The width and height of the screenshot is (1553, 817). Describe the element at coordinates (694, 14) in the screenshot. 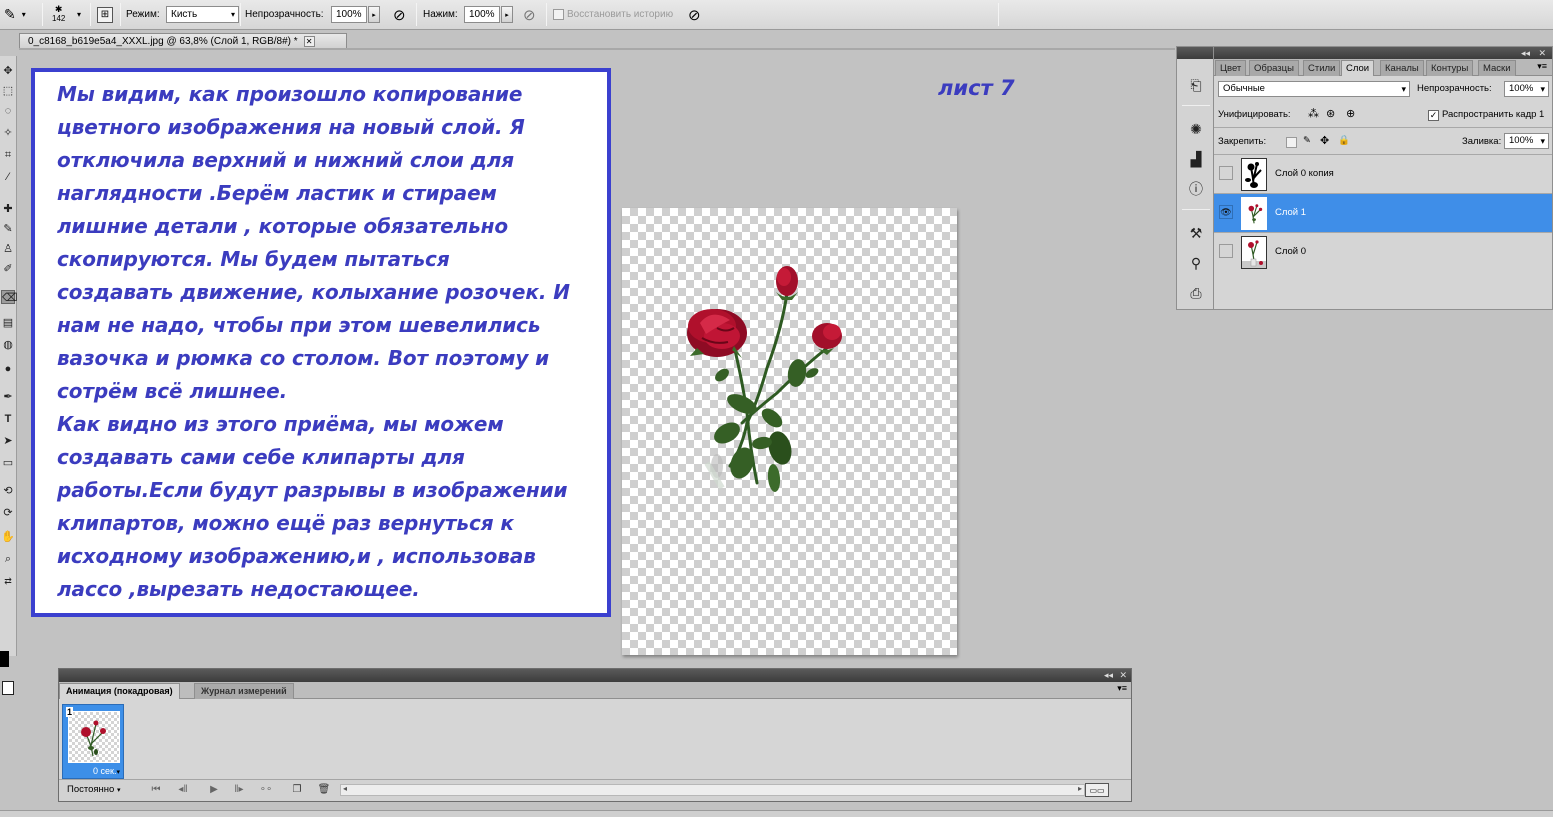

I see `tablet-pressure-size-icon: ⊘` at that location.